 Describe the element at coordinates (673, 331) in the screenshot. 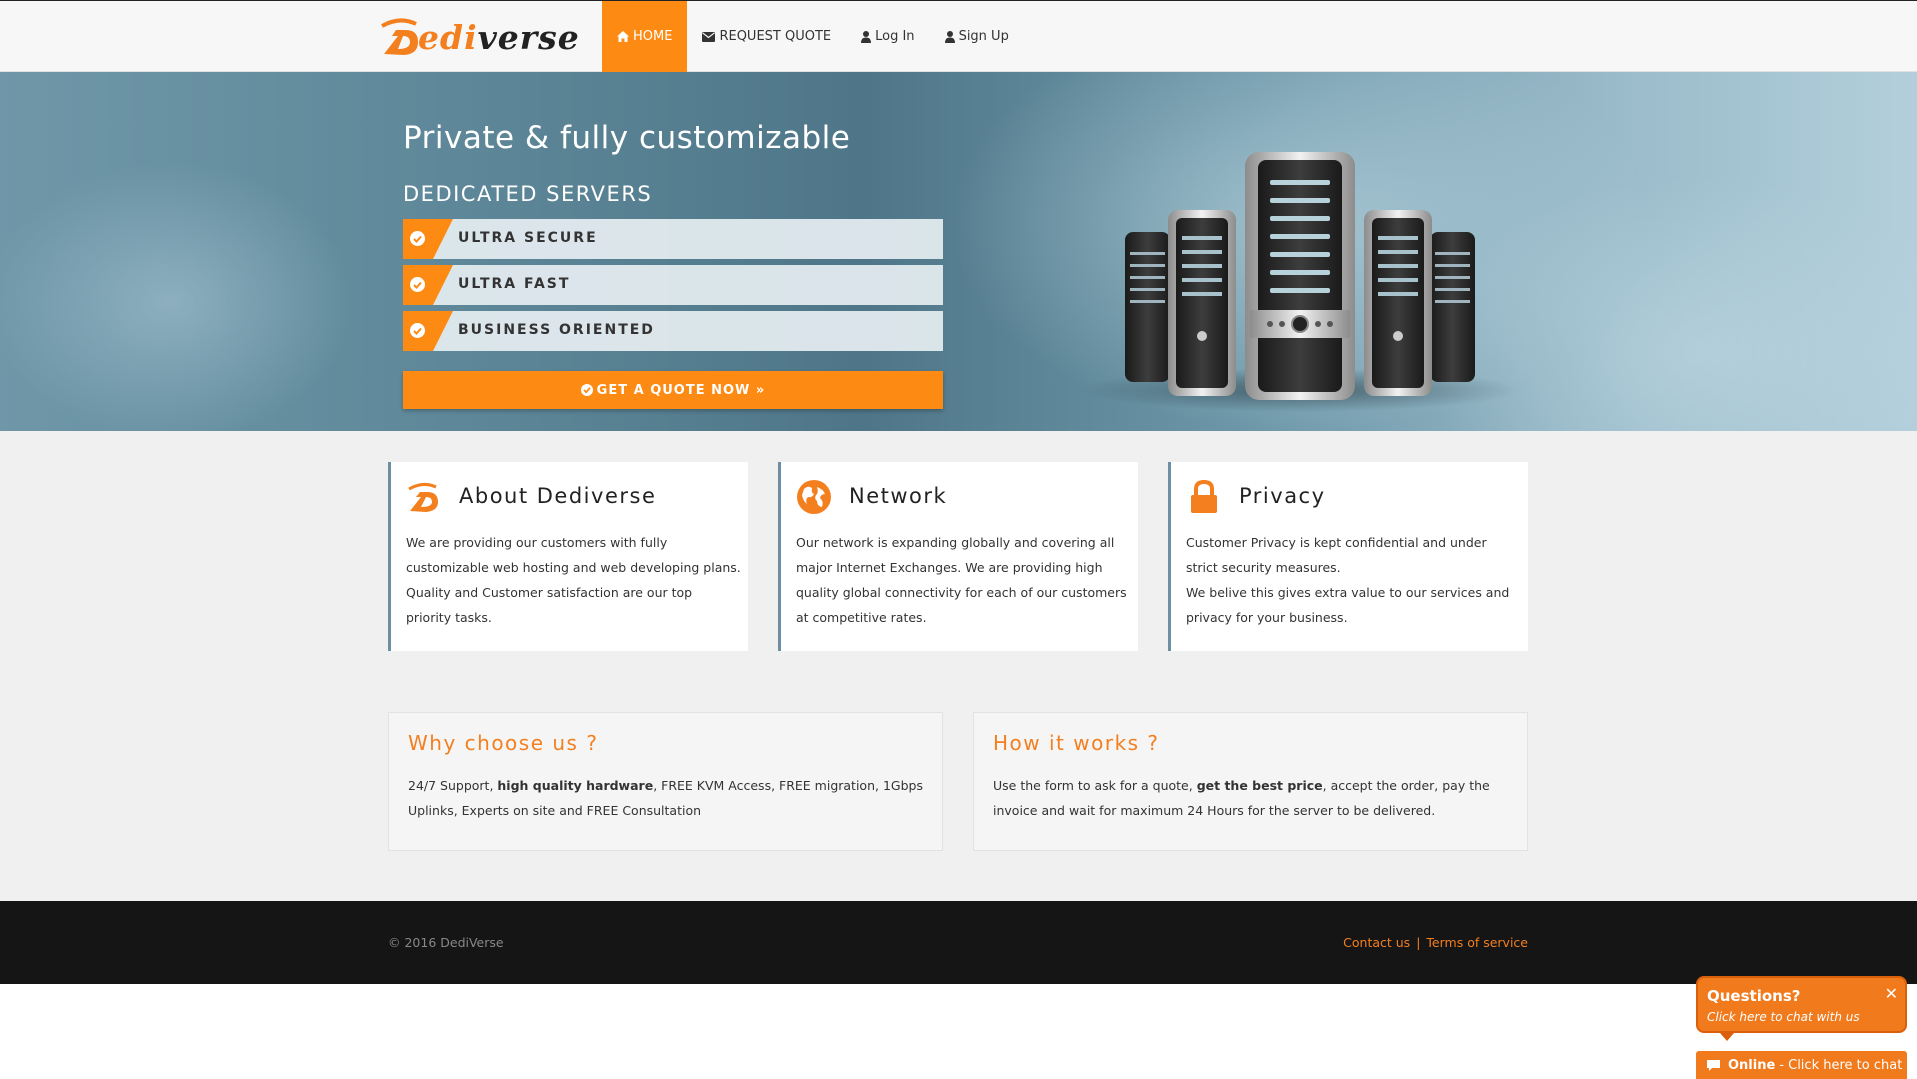

I see `feature-item: BUSINESS ORIENTED` at that location.